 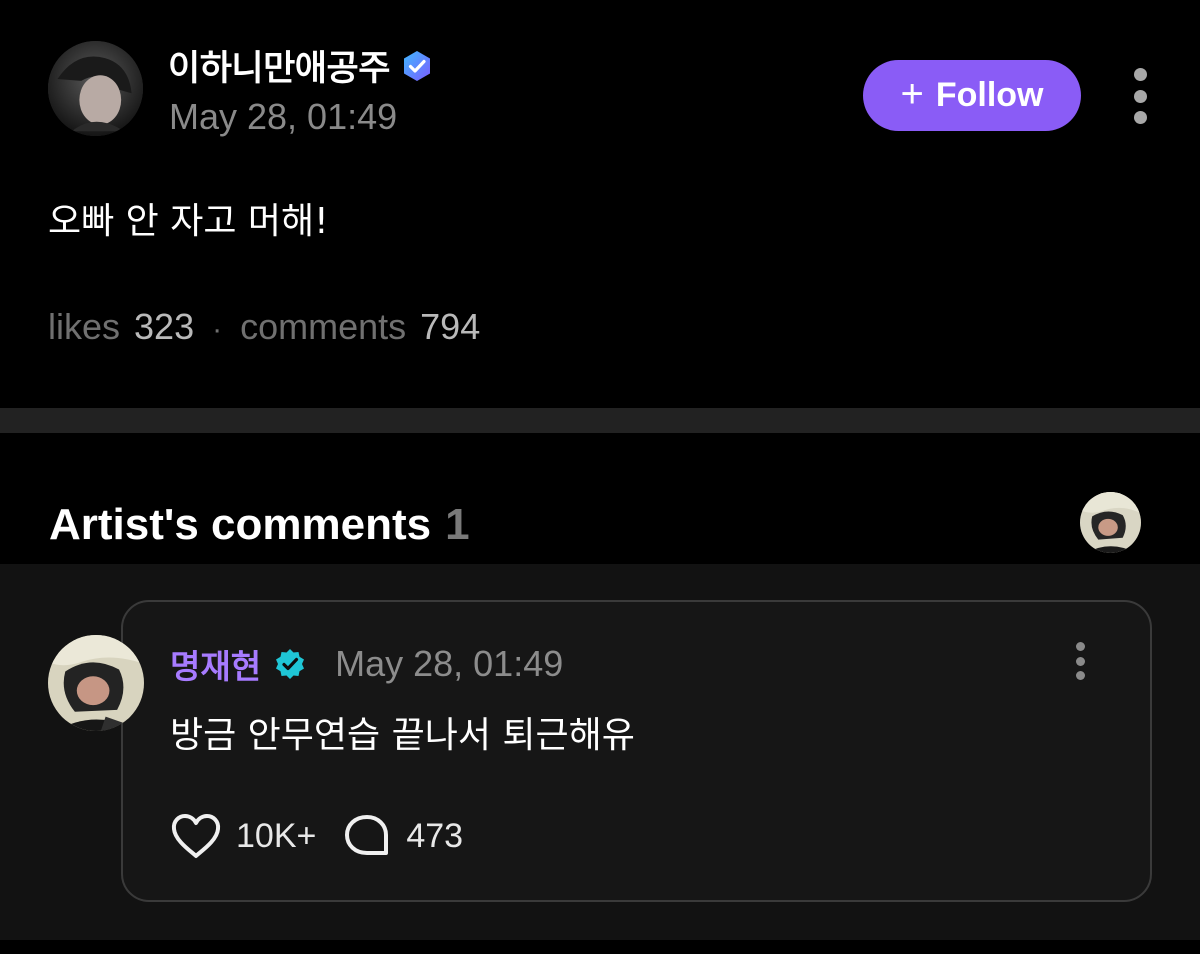 I want to click on verified-check-icon, so click(x=290, y=664).